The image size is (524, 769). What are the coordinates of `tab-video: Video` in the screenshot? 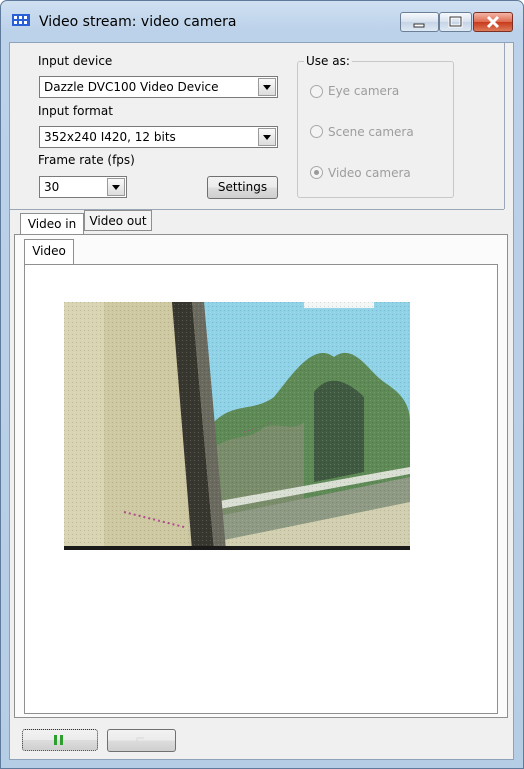 It's located at (49, 251).